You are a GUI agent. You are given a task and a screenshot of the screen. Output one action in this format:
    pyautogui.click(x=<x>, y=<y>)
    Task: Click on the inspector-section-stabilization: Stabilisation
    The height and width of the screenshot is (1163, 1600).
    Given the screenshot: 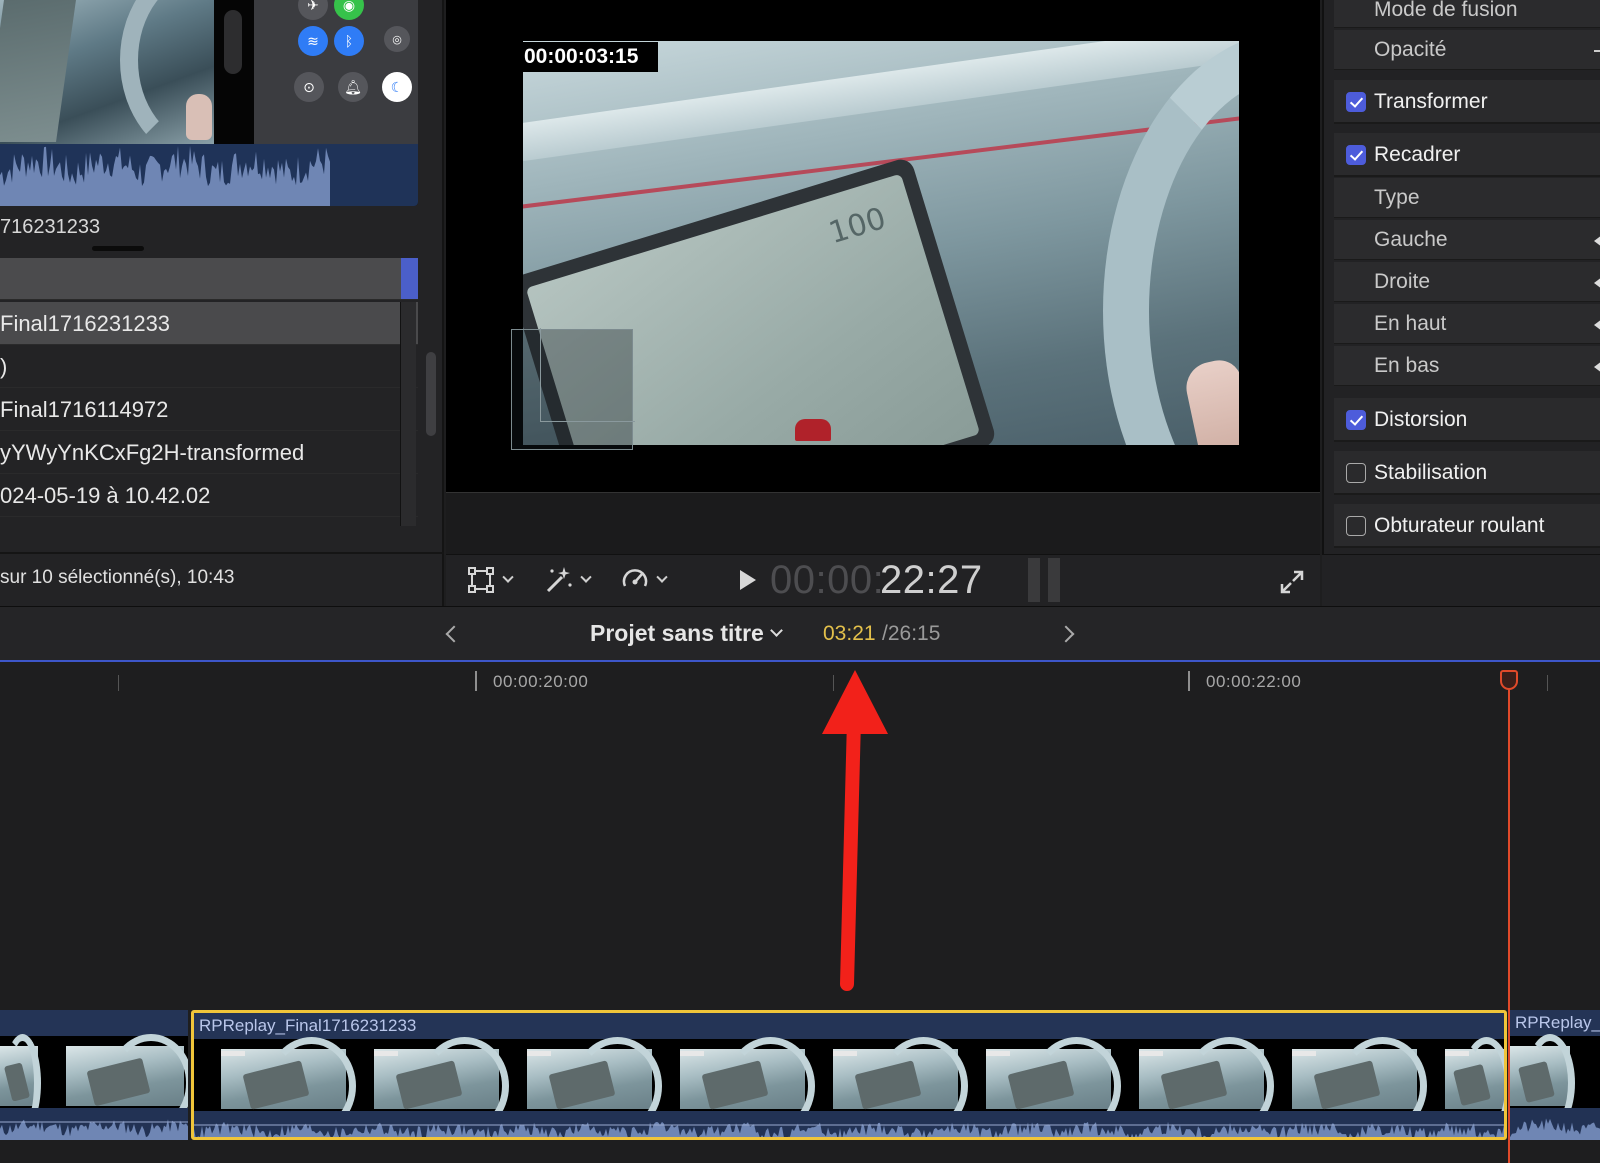 What is the action you would take?
    pyautogui.click(x=1467, y=473)
    